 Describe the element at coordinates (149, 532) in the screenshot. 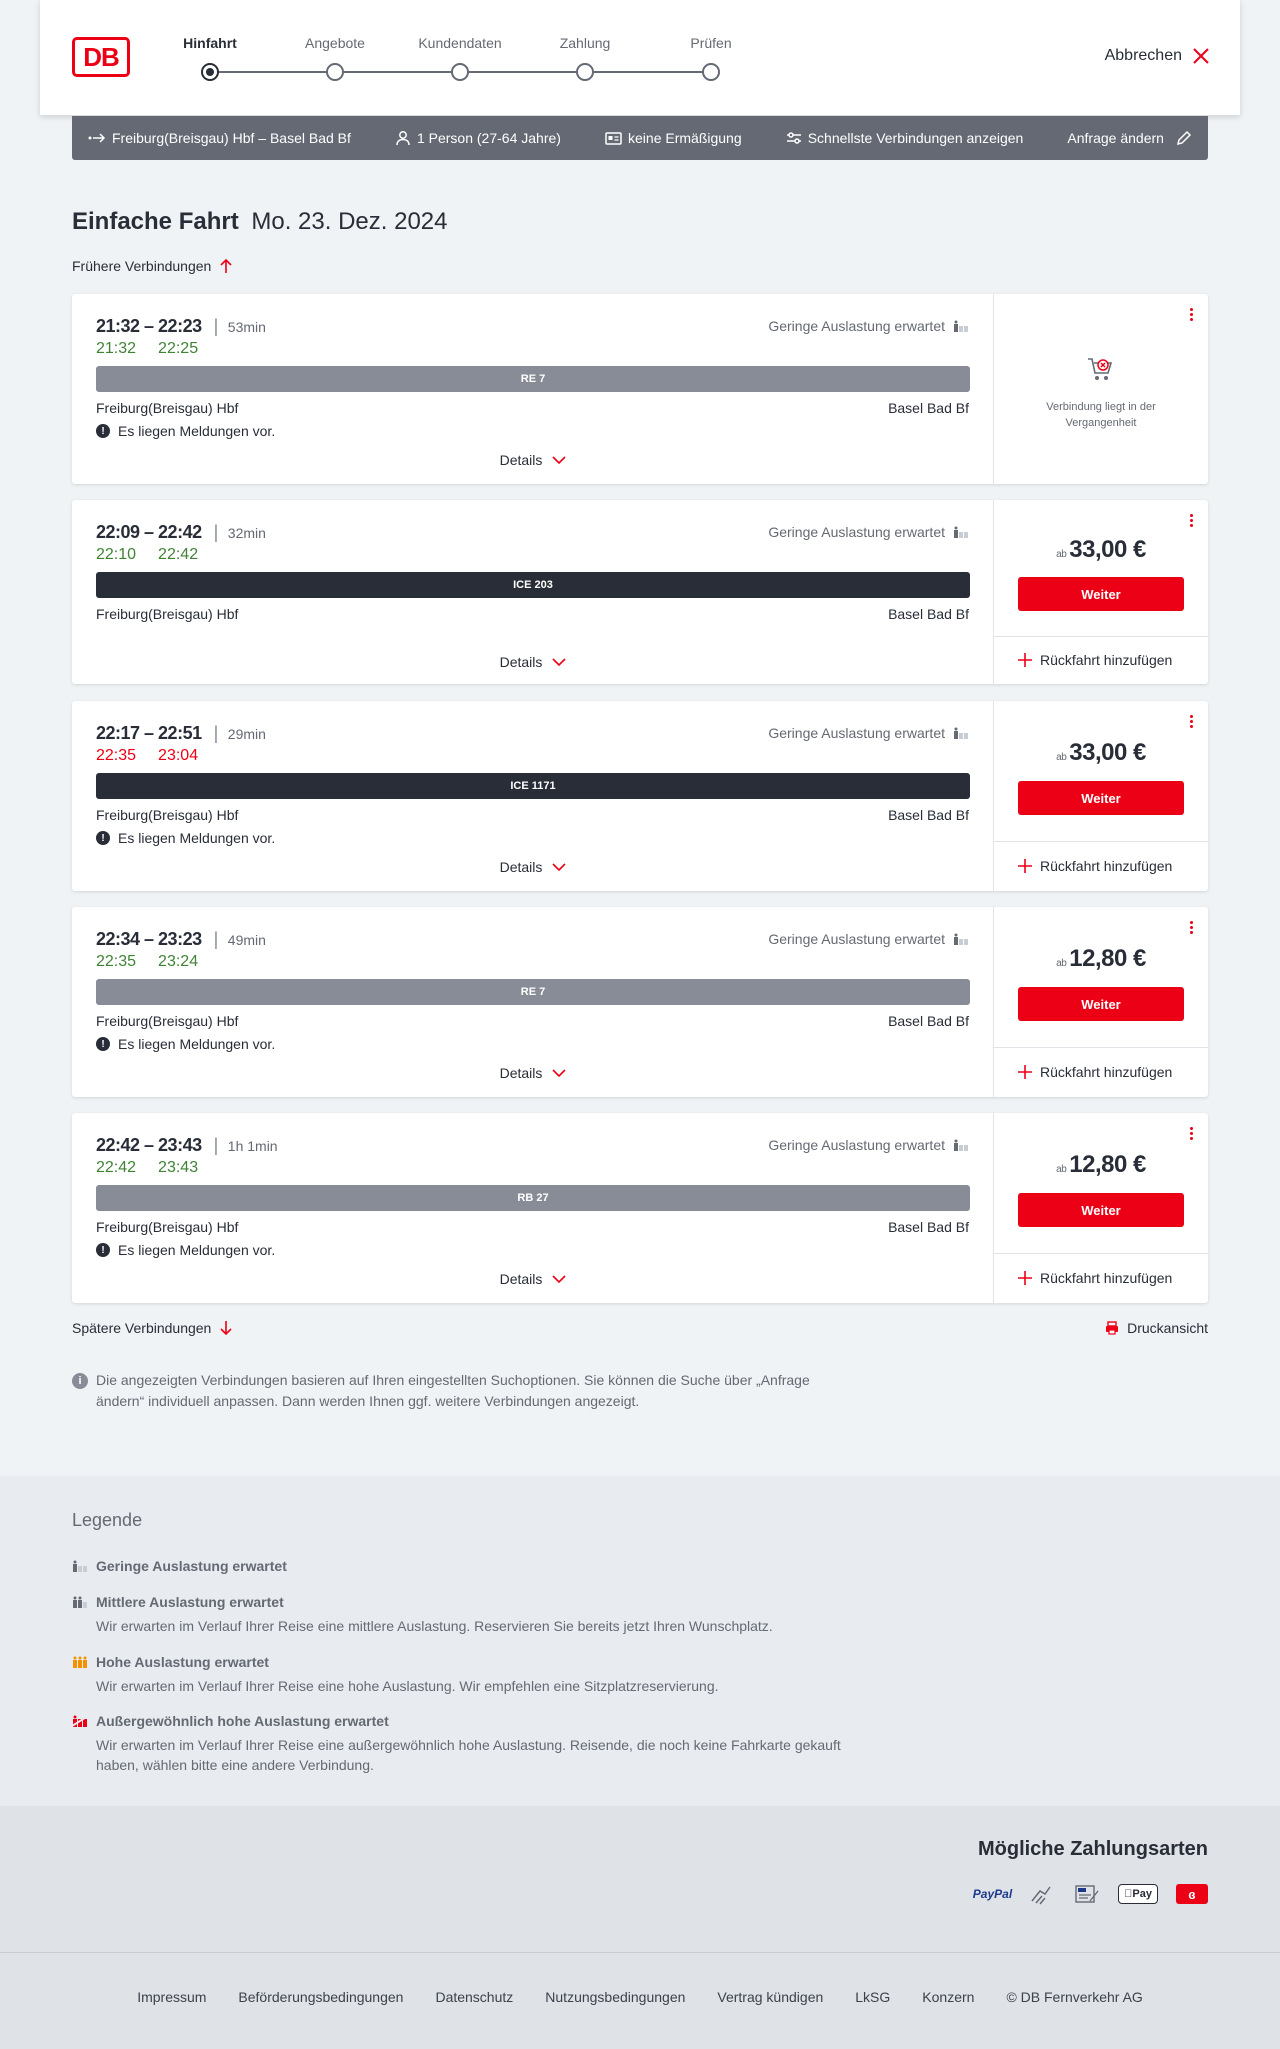

I see `planned-times: 22:09 – 22:42` at that location.